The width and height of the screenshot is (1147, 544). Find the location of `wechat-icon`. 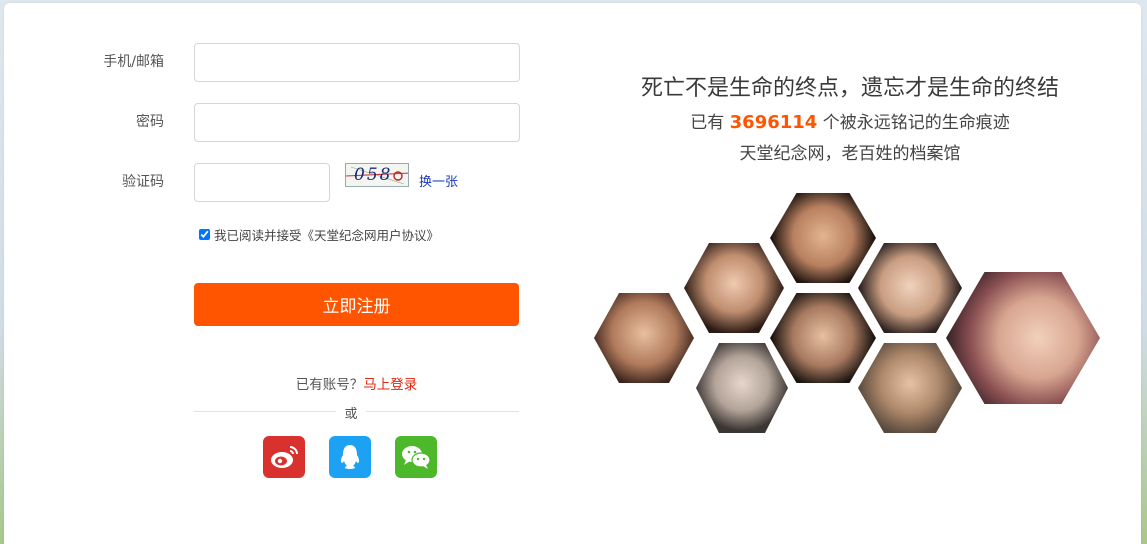

wechat-icon is located at coordinates (416, 457).